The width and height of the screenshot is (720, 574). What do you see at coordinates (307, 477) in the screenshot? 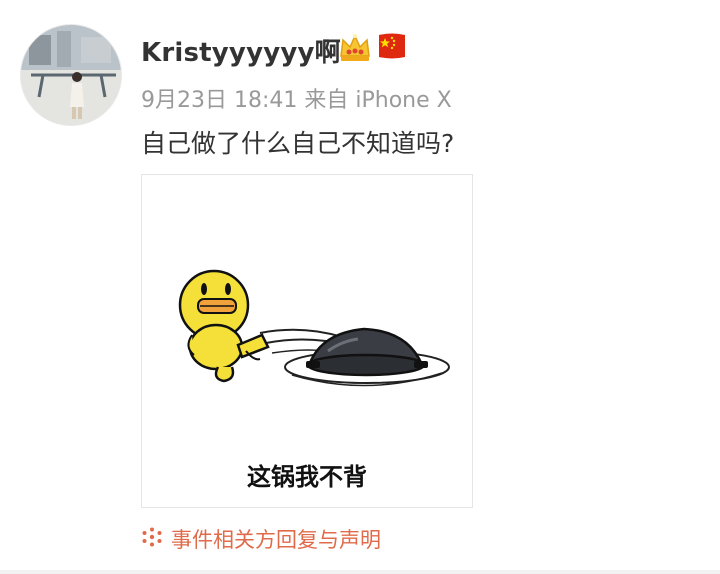
I see `meme-caption: 这锅我不背` at bounding box center [307, 477].